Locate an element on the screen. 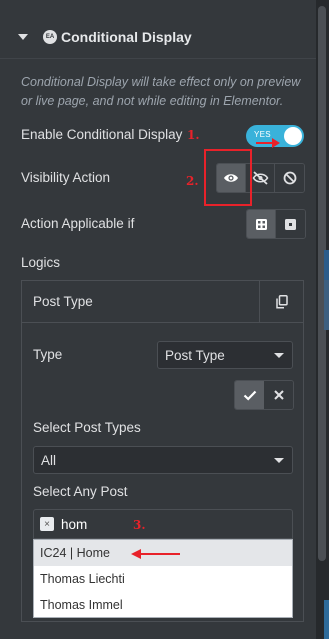  enable-label: Enable Conditional Display is located at coordinates (102, 134).